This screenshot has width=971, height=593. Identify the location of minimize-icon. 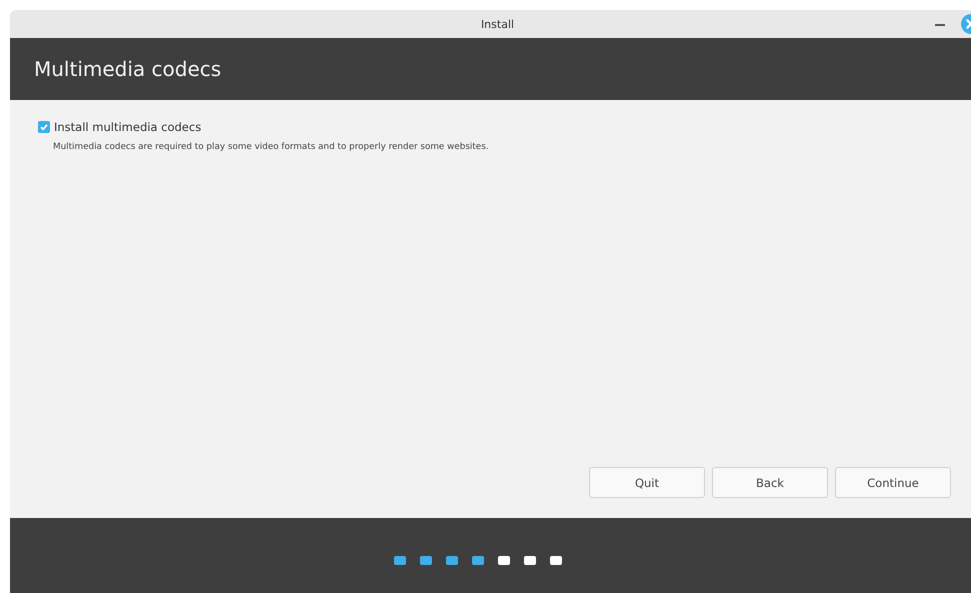
(940, 25).